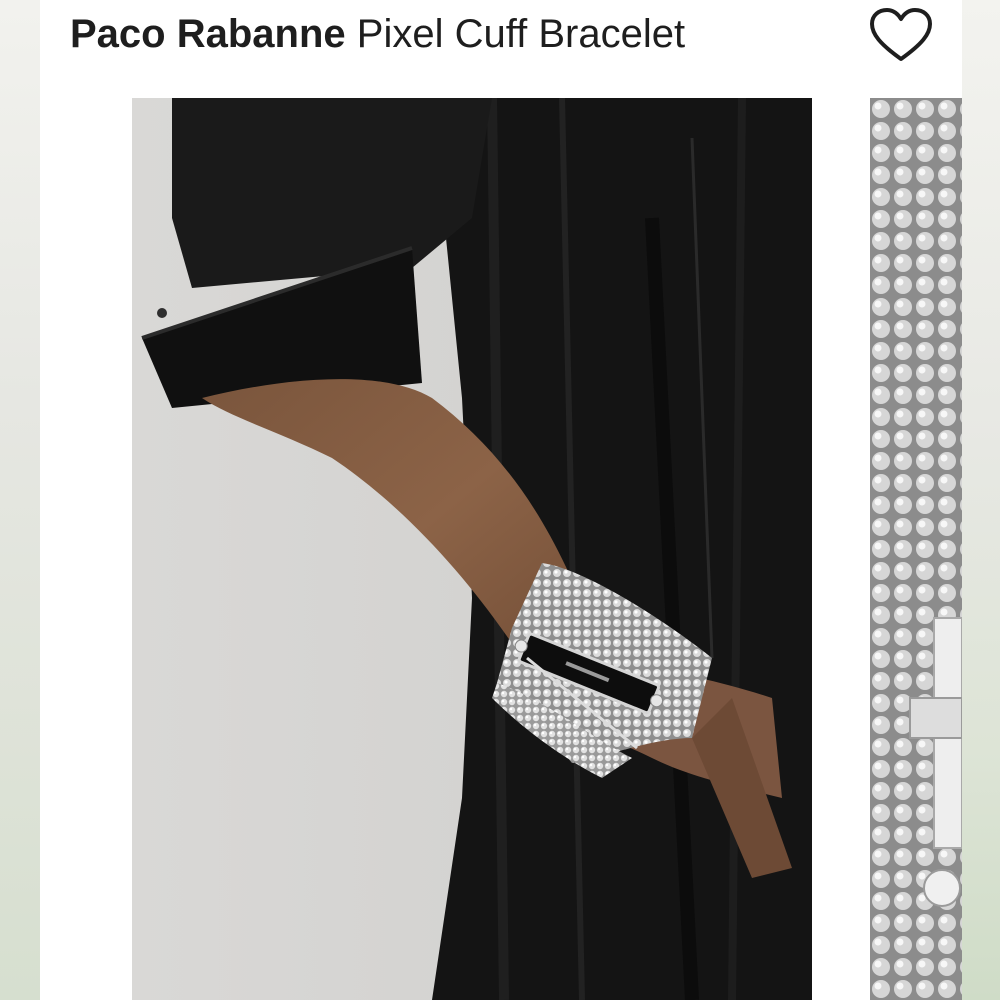  Describe the element at coordinates (981, 500) in the screenshot. I see `background-right-strip` at that location.